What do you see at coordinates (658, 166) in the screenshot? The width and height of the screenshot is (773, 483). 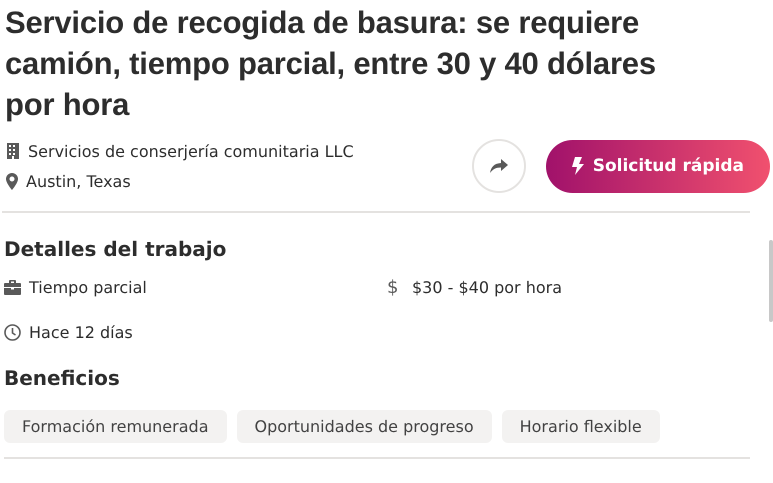 I see `apply-button: Solicitud rápida` at bounding box center [658, 166].